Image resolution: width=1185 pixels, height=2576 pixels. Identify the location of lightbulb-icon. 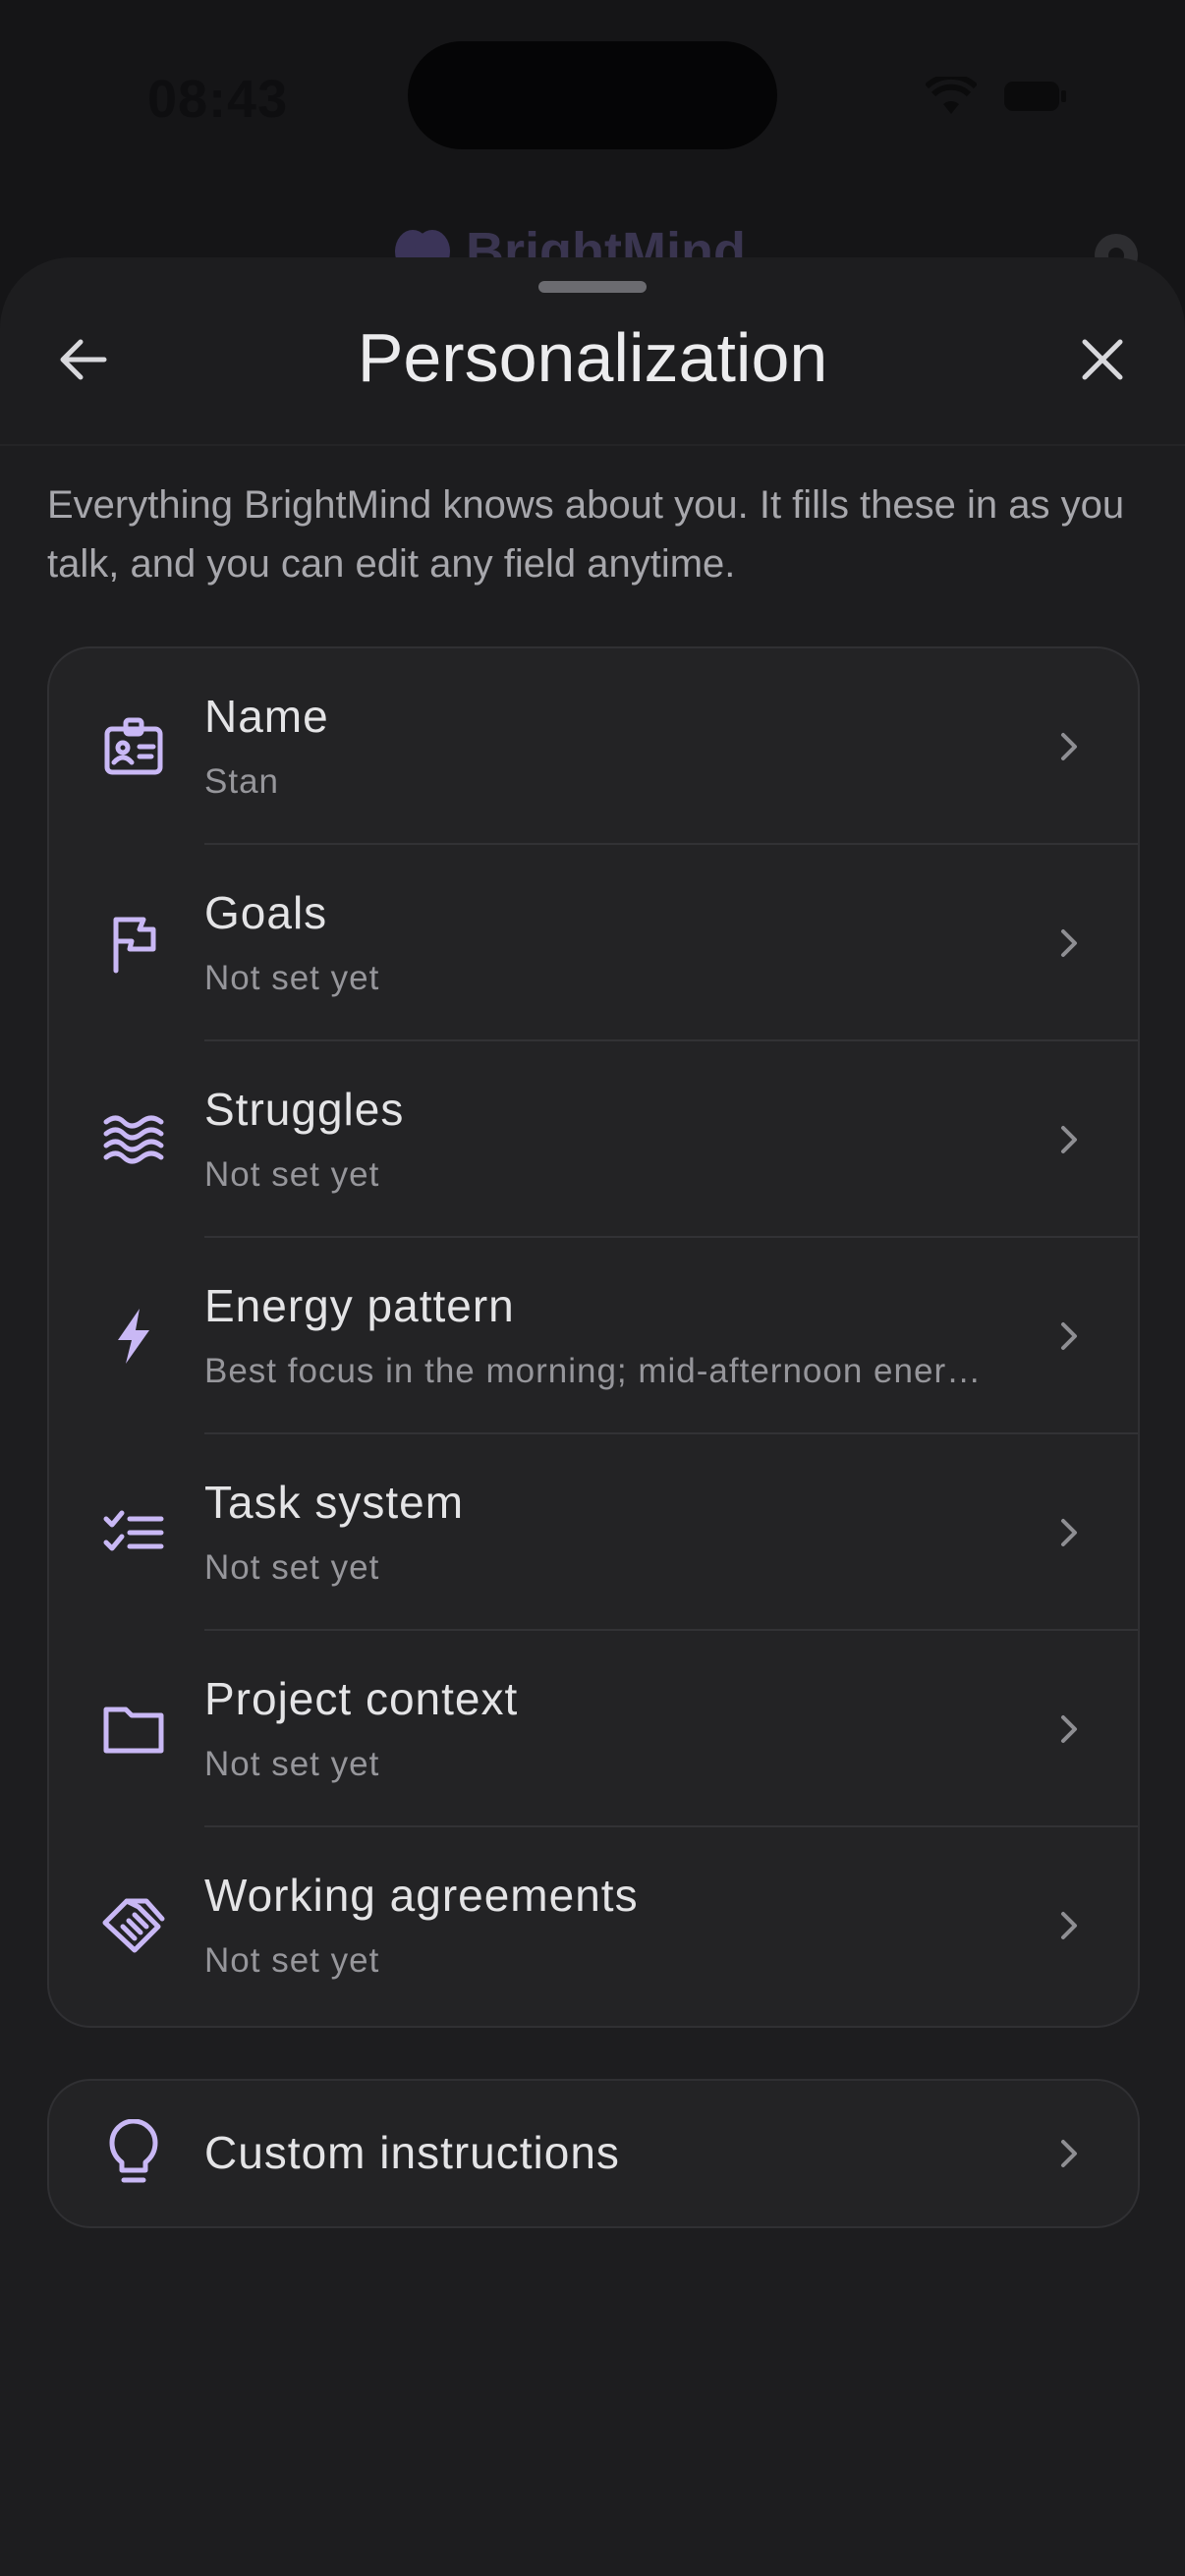
(134, 2153).